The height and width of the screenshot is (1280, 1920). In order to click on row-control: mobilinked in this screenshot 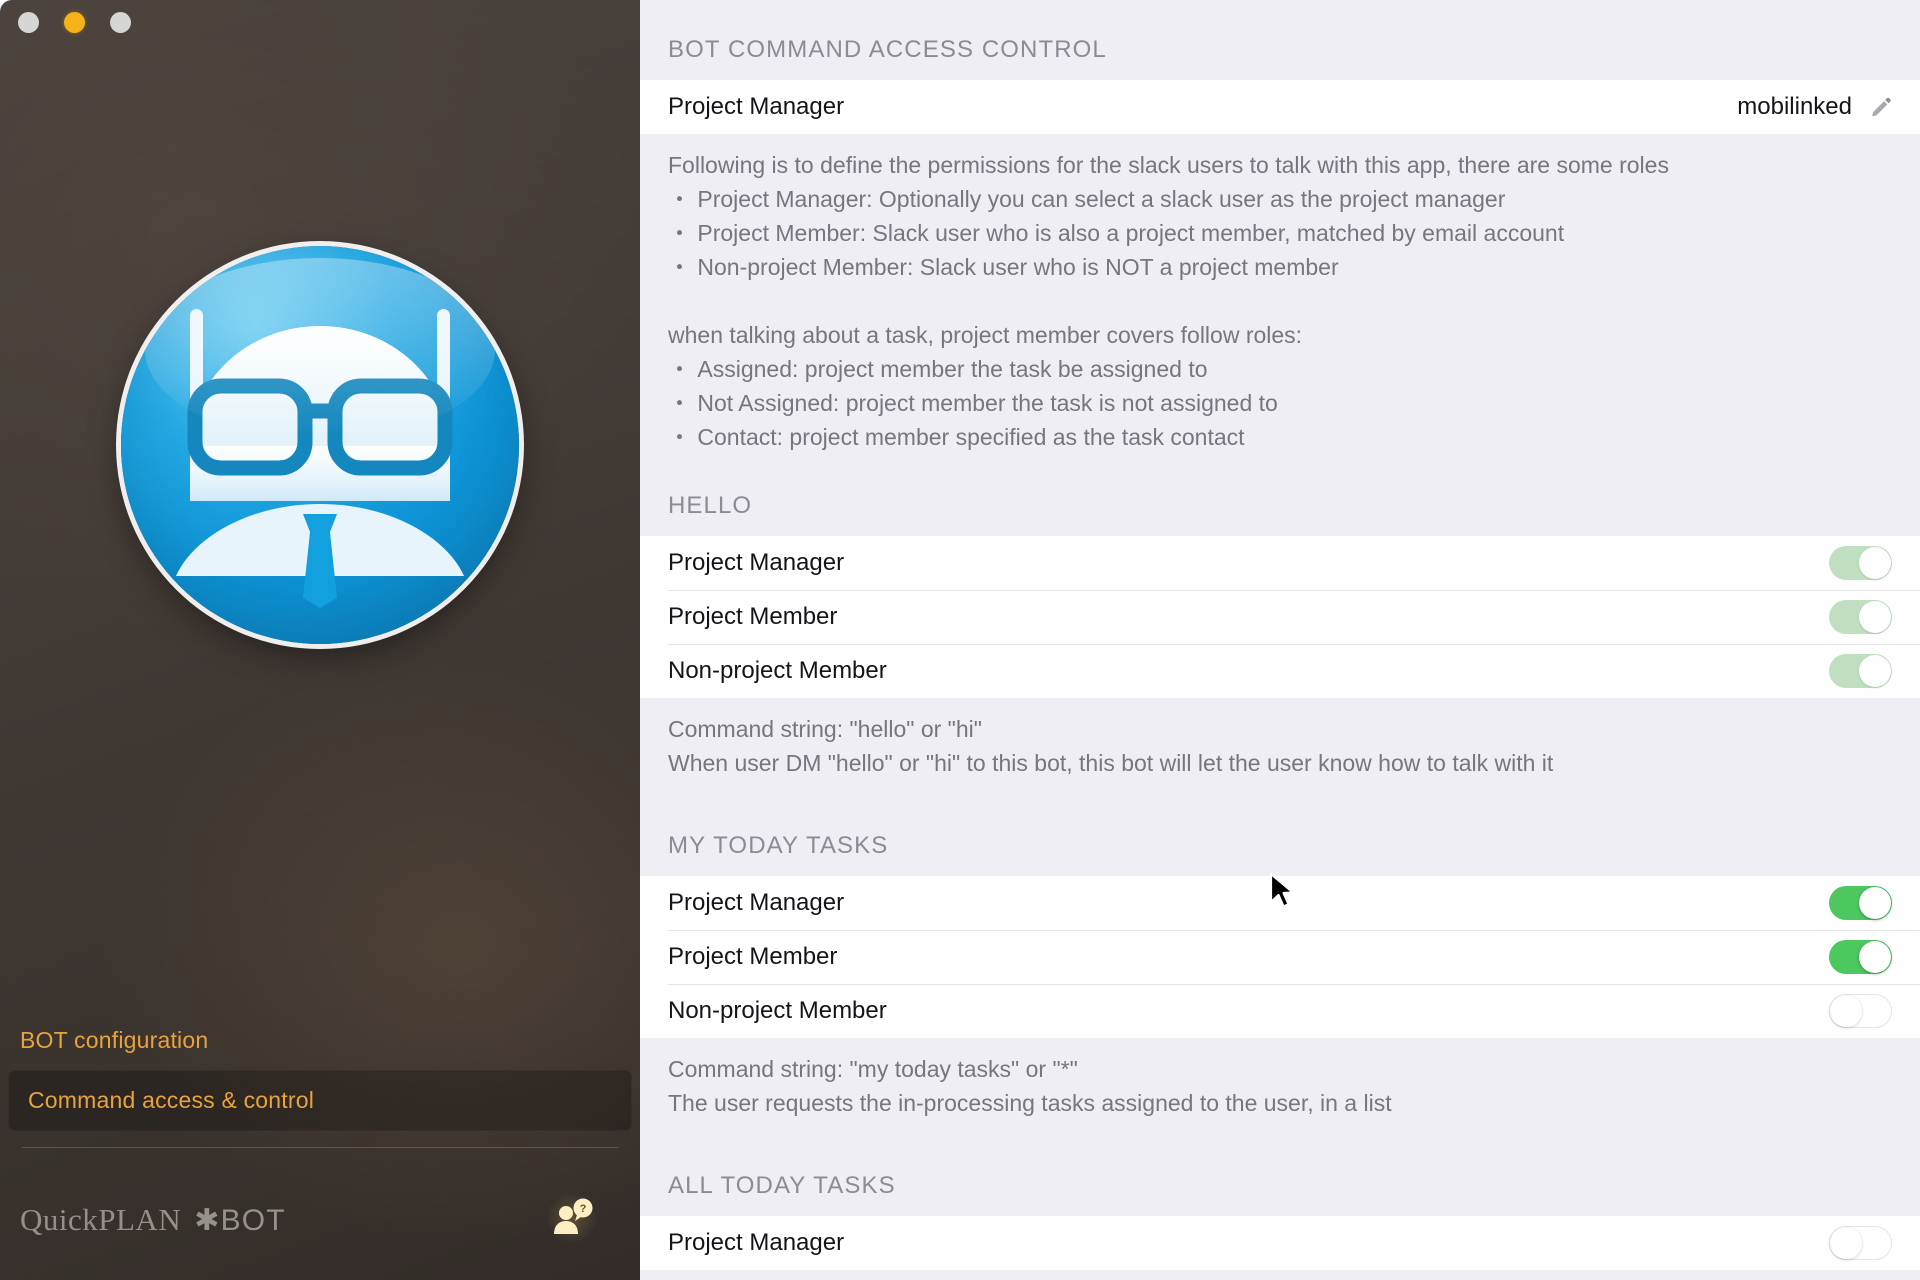, I will do `click(1814, 107)`.